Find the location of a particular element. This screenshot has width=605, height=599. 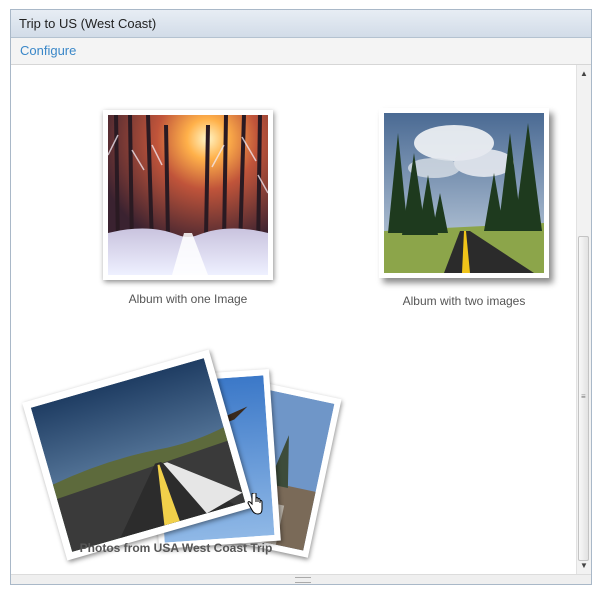

winter-forest-image is located at coordinates (188, 195).